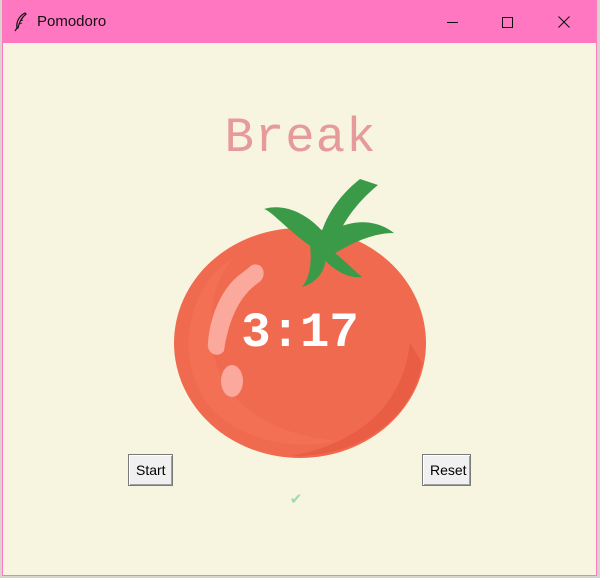  I want to click on close-icon, so click(564, 22).